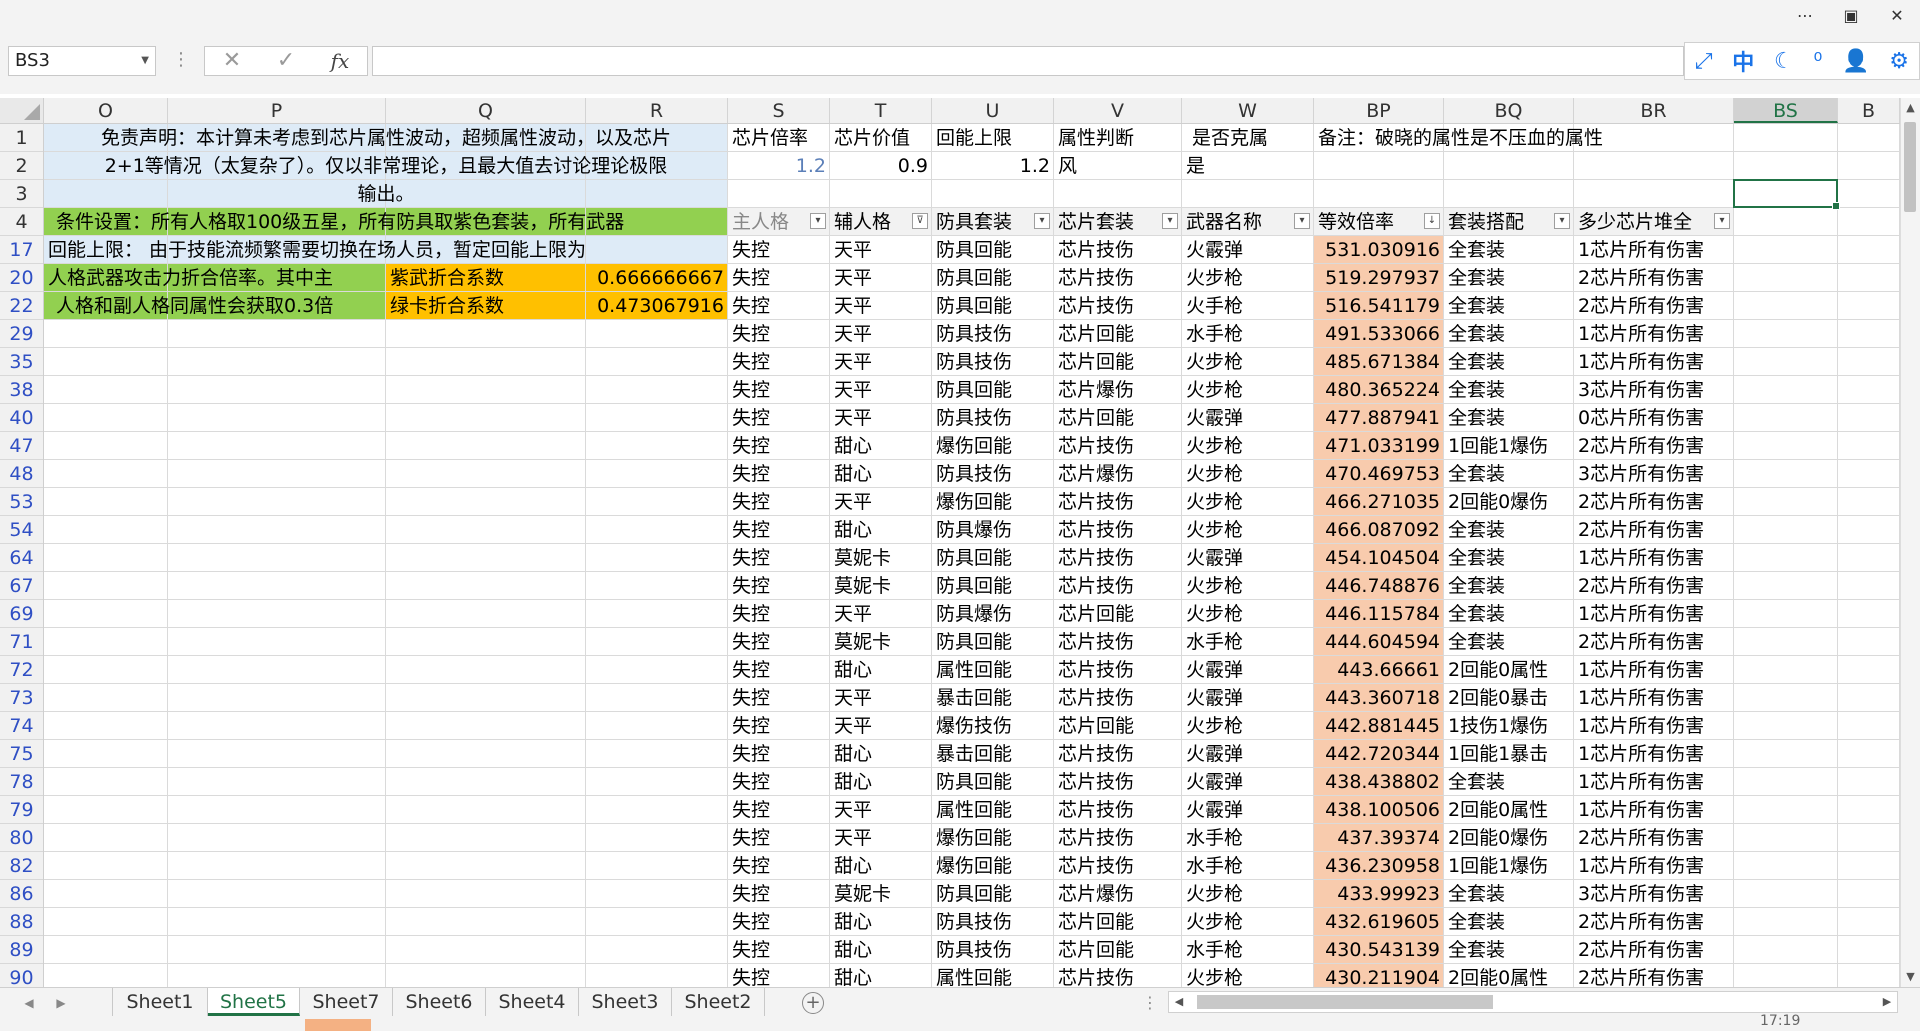  What do you see at coordinates (1248, 305) in the screenshot?
I see `table-cell: 火手枪` at bounding box center [1248, 305].